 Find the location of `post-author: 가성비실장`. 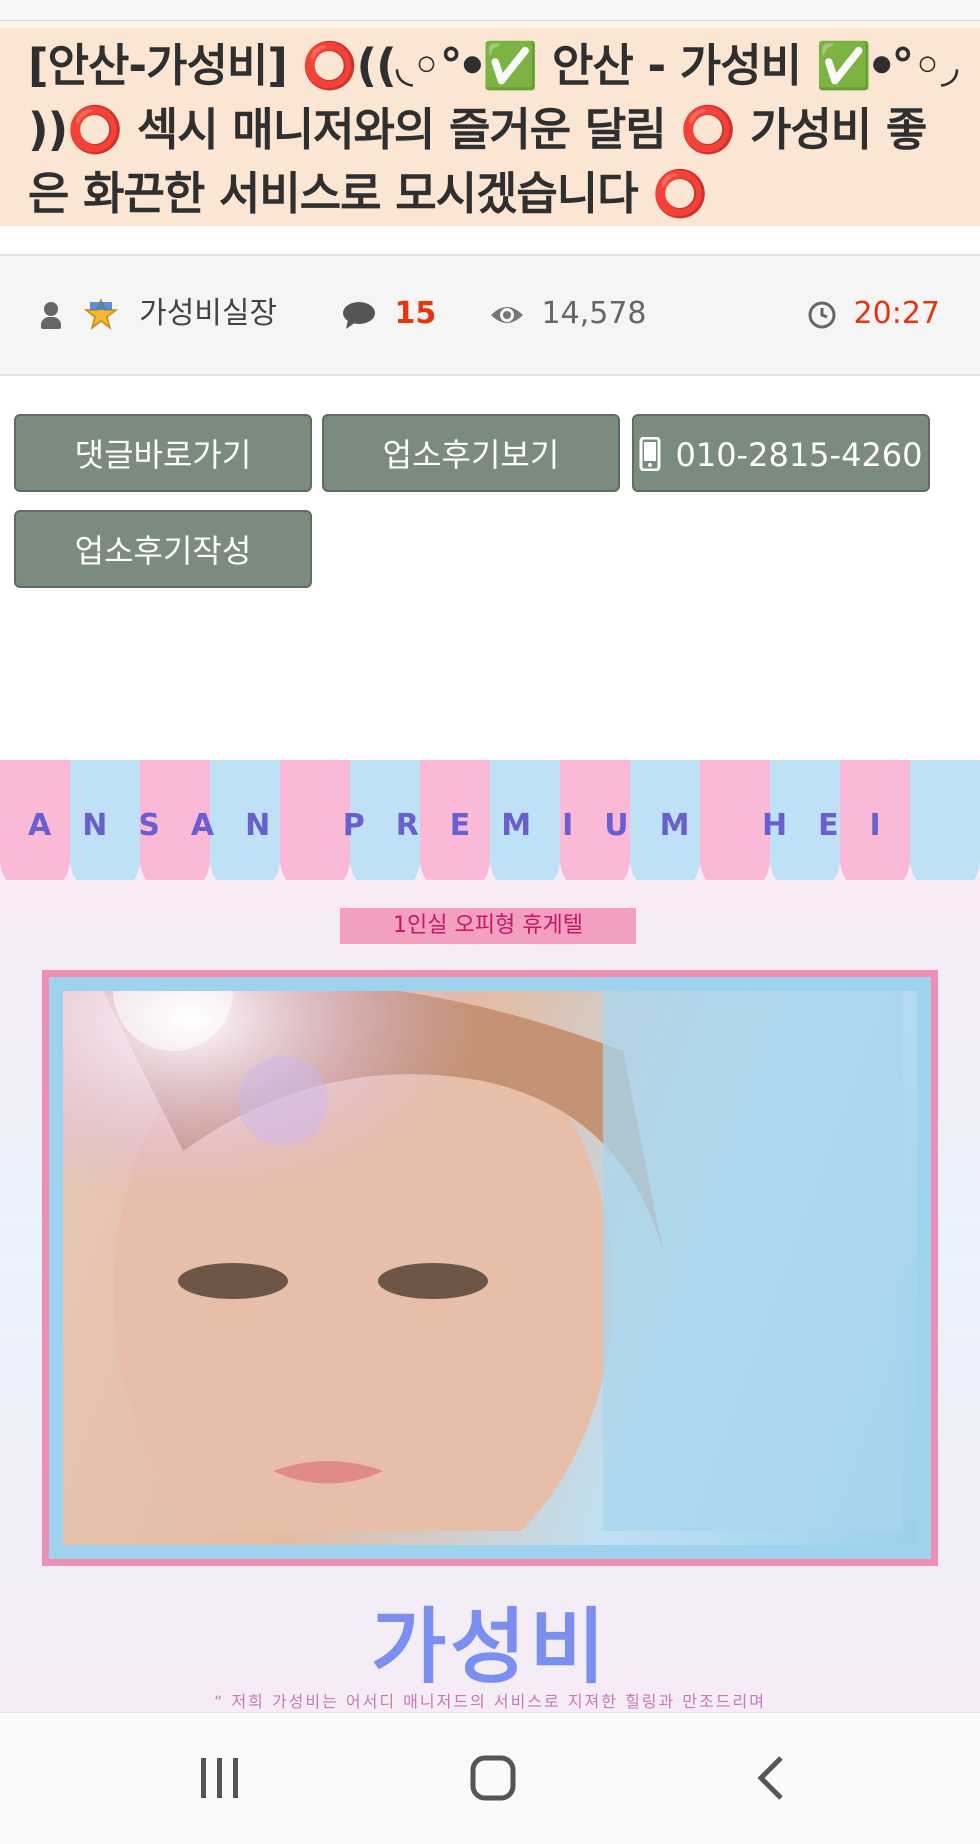

post-author: 가성비실장 is located at coordinates (158, 314).